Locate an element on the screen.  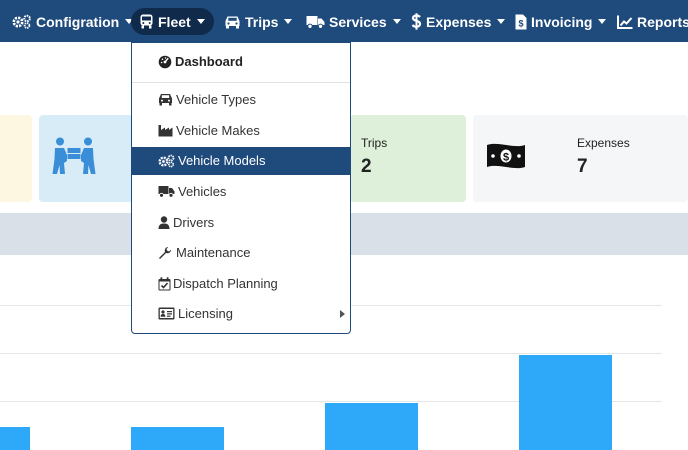
nav-invoicing: $ Invoicing is located at coordinates (561, 21).